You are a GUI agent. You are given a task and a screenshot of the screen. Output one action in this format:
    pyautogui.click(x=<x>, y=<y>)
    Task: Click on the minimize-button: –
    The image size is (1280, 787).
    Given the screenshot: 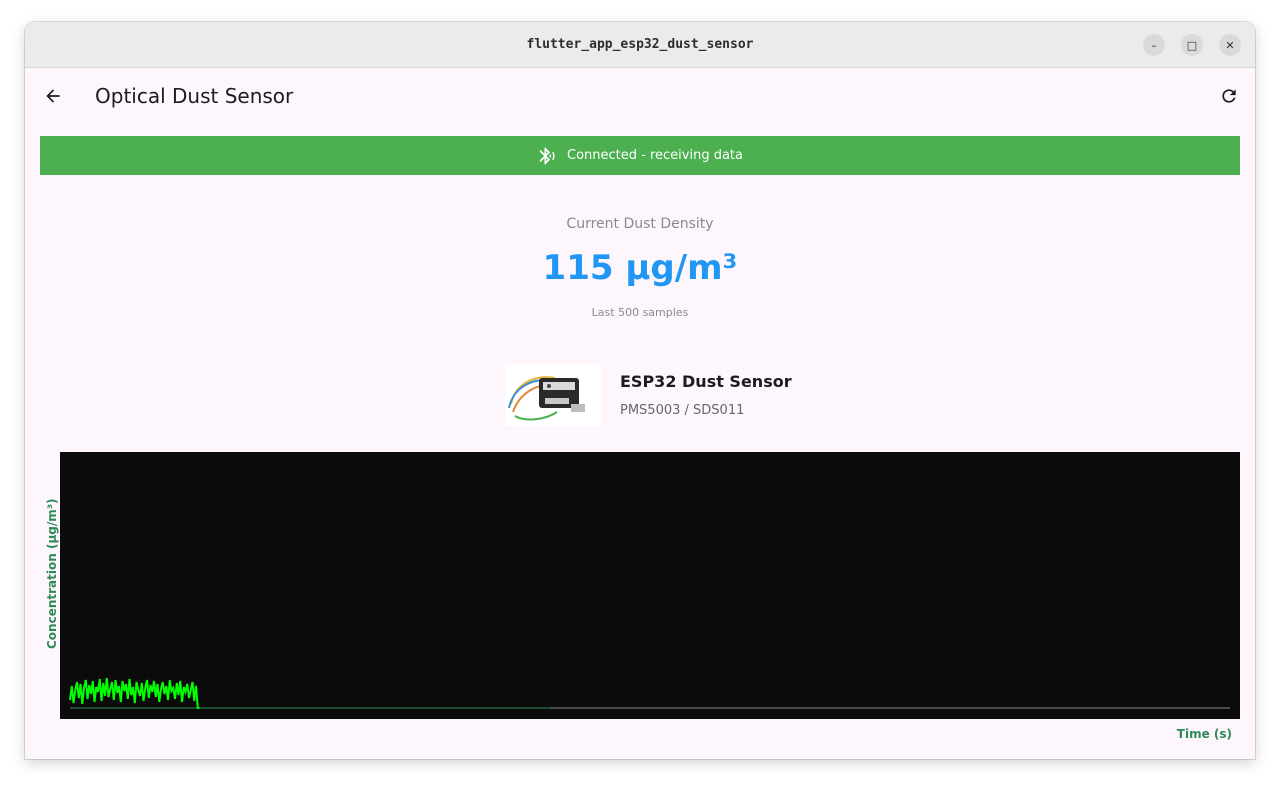 What is the action you would take?
    pyautogui.click(x=1154, y=45)
    